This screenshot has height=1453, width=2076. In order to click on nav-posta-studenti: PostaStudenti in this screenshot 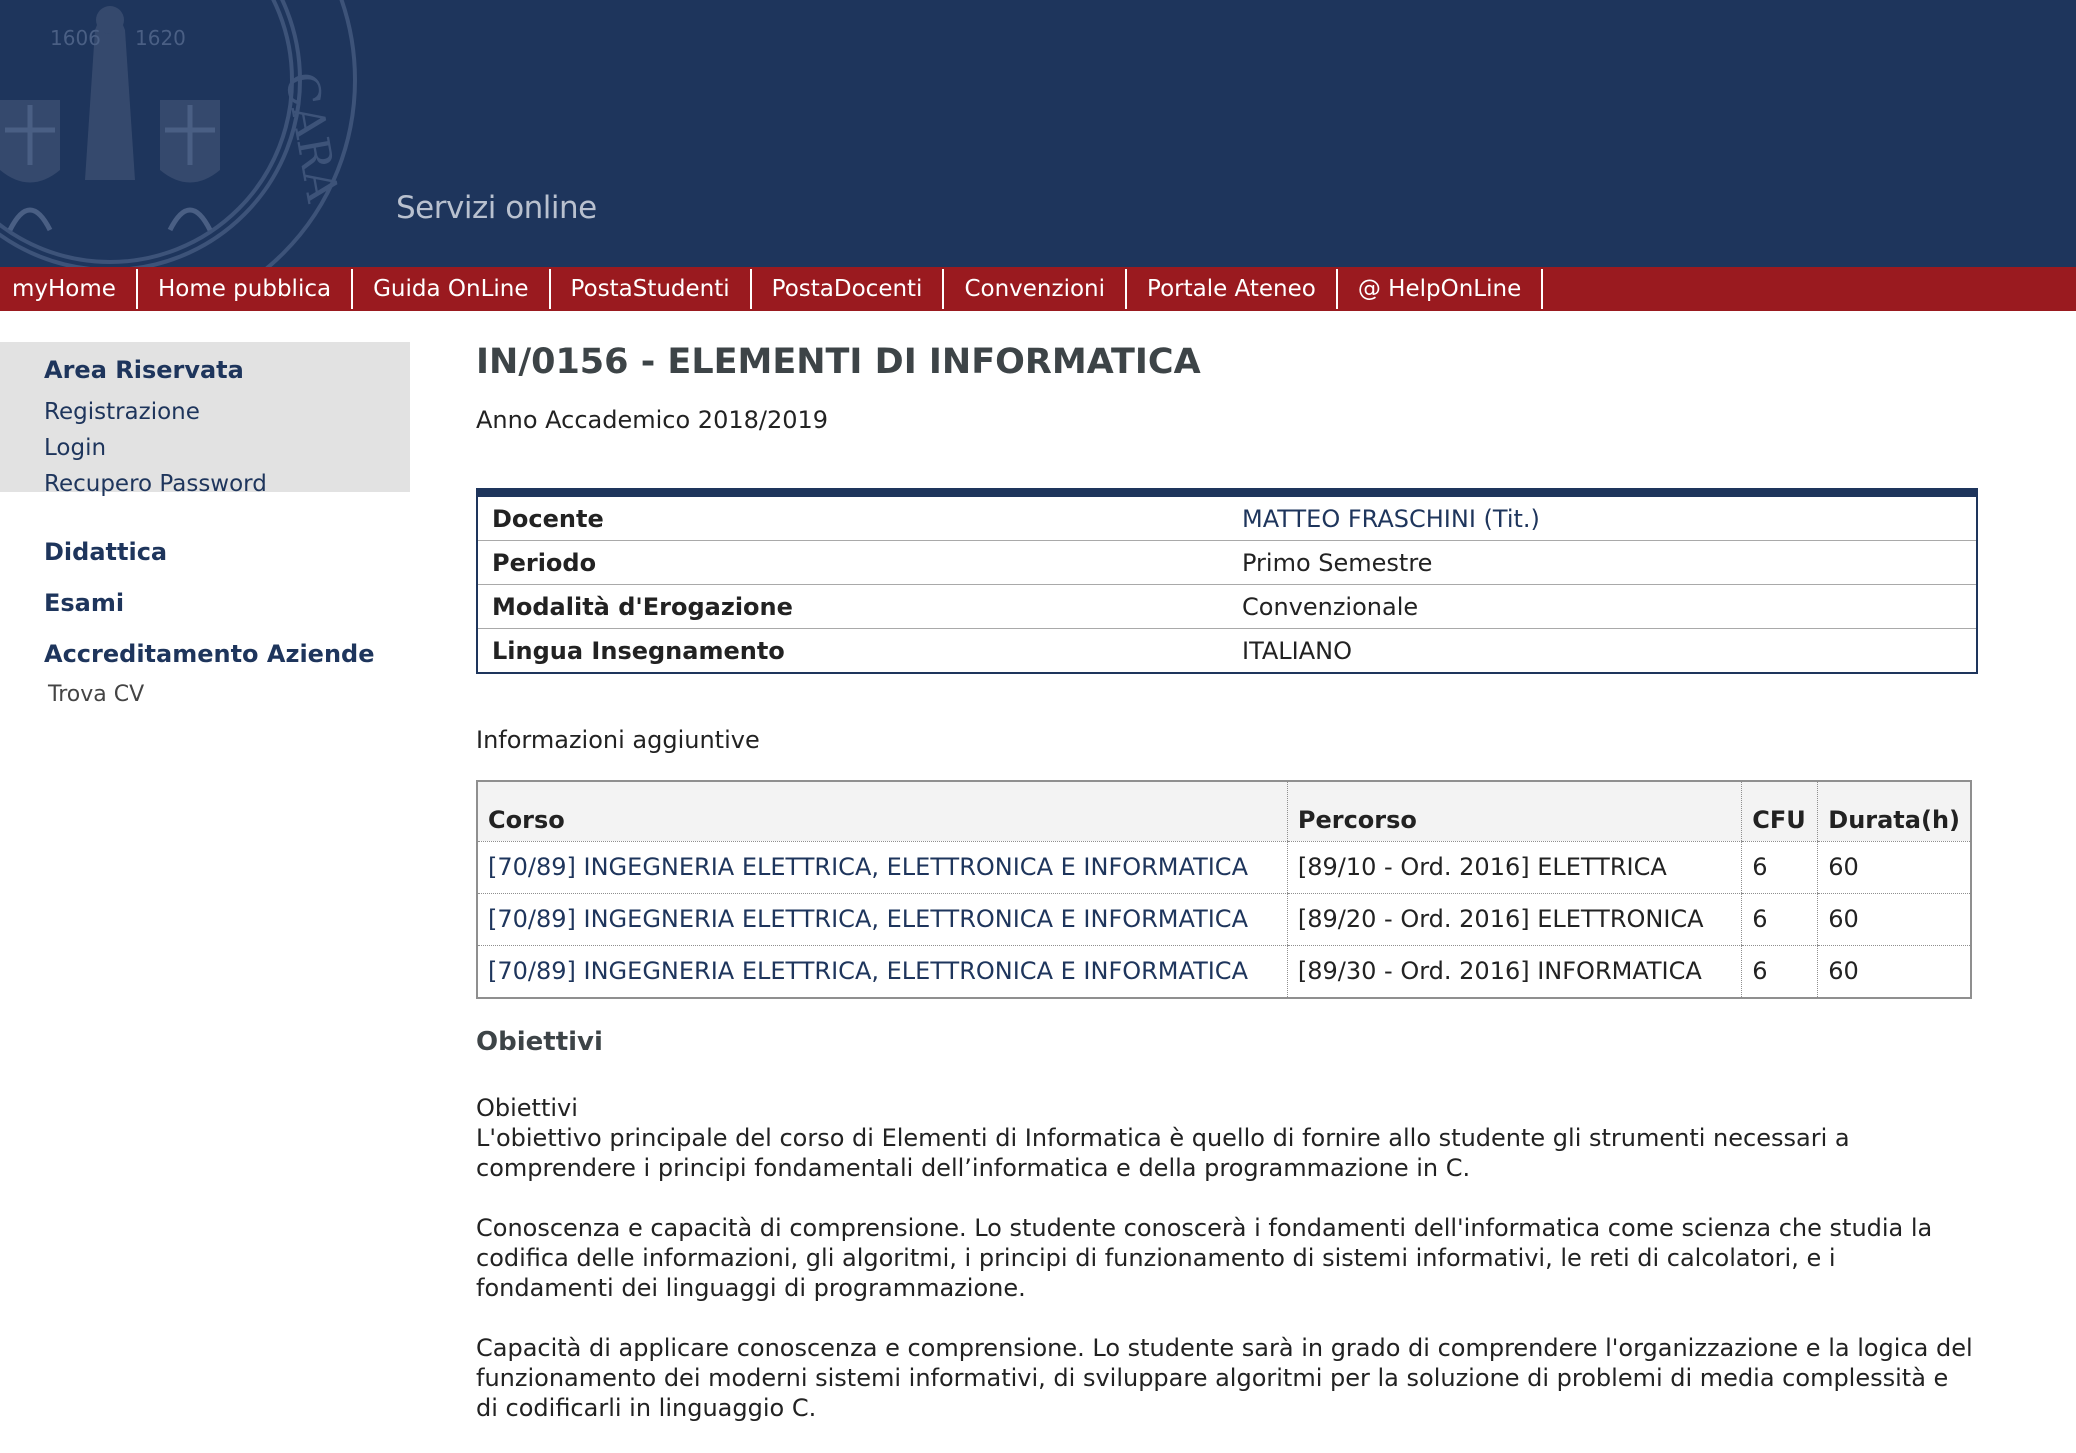, I will do `click(651, 289)`.